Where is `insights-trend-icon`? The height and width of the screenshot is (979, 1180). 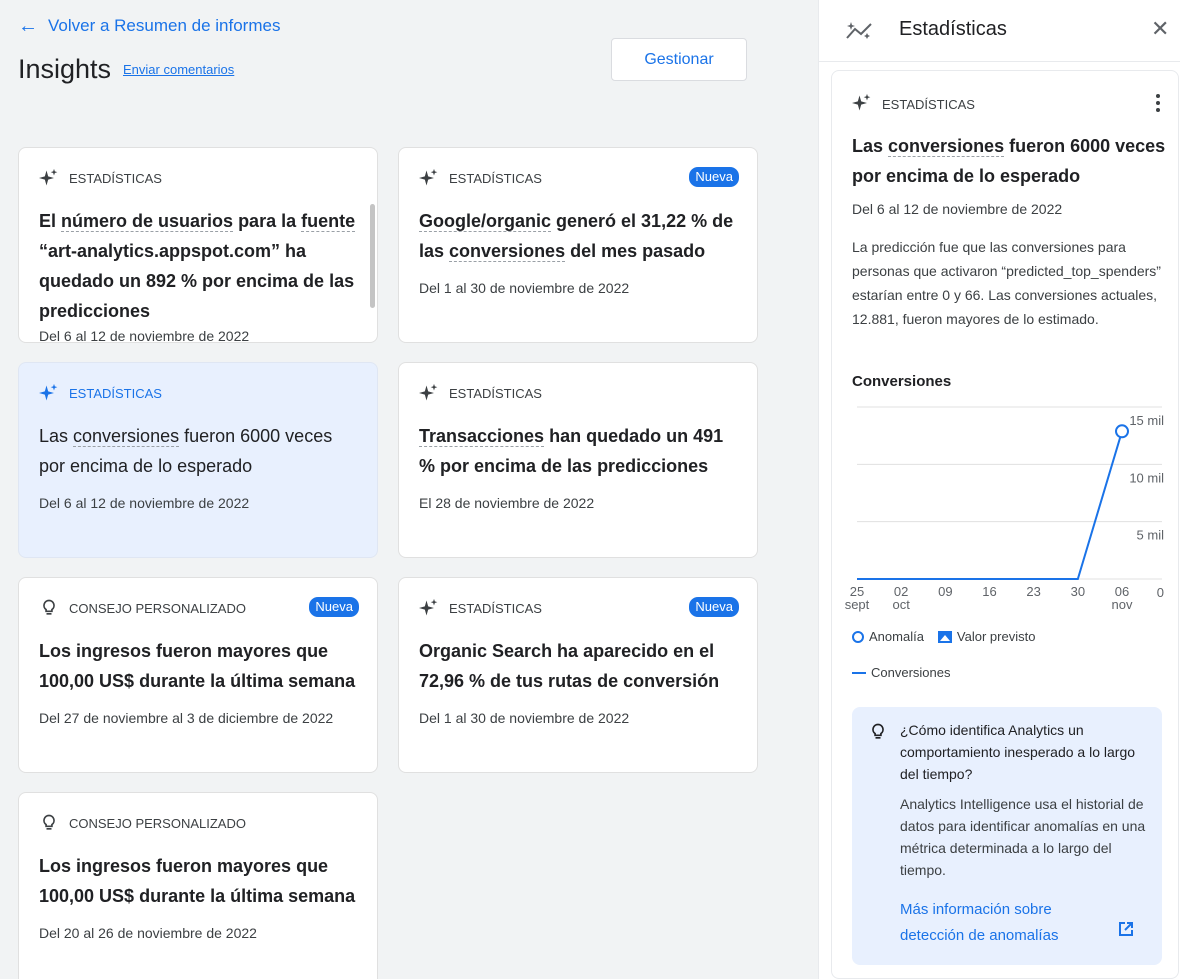
insights-trend-icon is located at coordinates (860, 33).